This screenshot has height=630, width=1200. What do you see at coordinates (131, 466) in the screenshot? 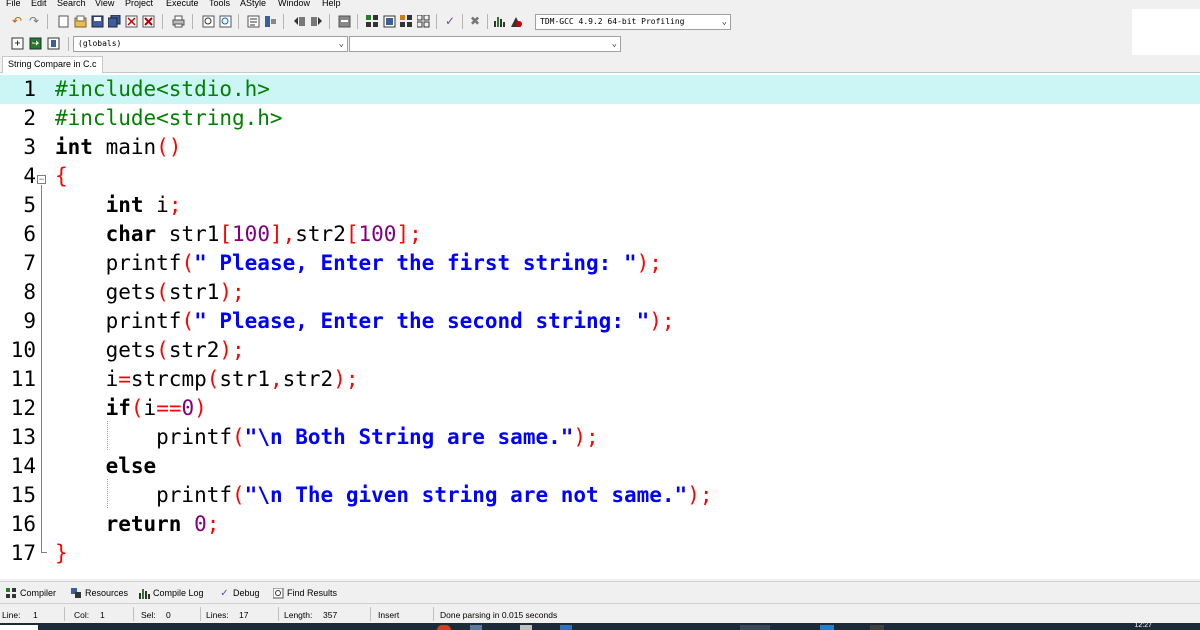
I see `code-token: else` at bounding box center [131, 466].